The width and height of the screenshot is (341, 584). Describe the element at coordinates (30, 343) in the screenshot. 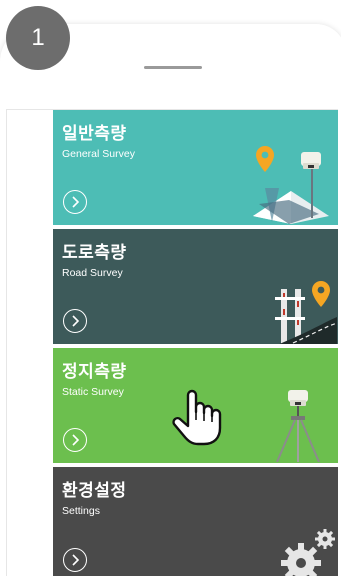

I see `left-margin` at that location.